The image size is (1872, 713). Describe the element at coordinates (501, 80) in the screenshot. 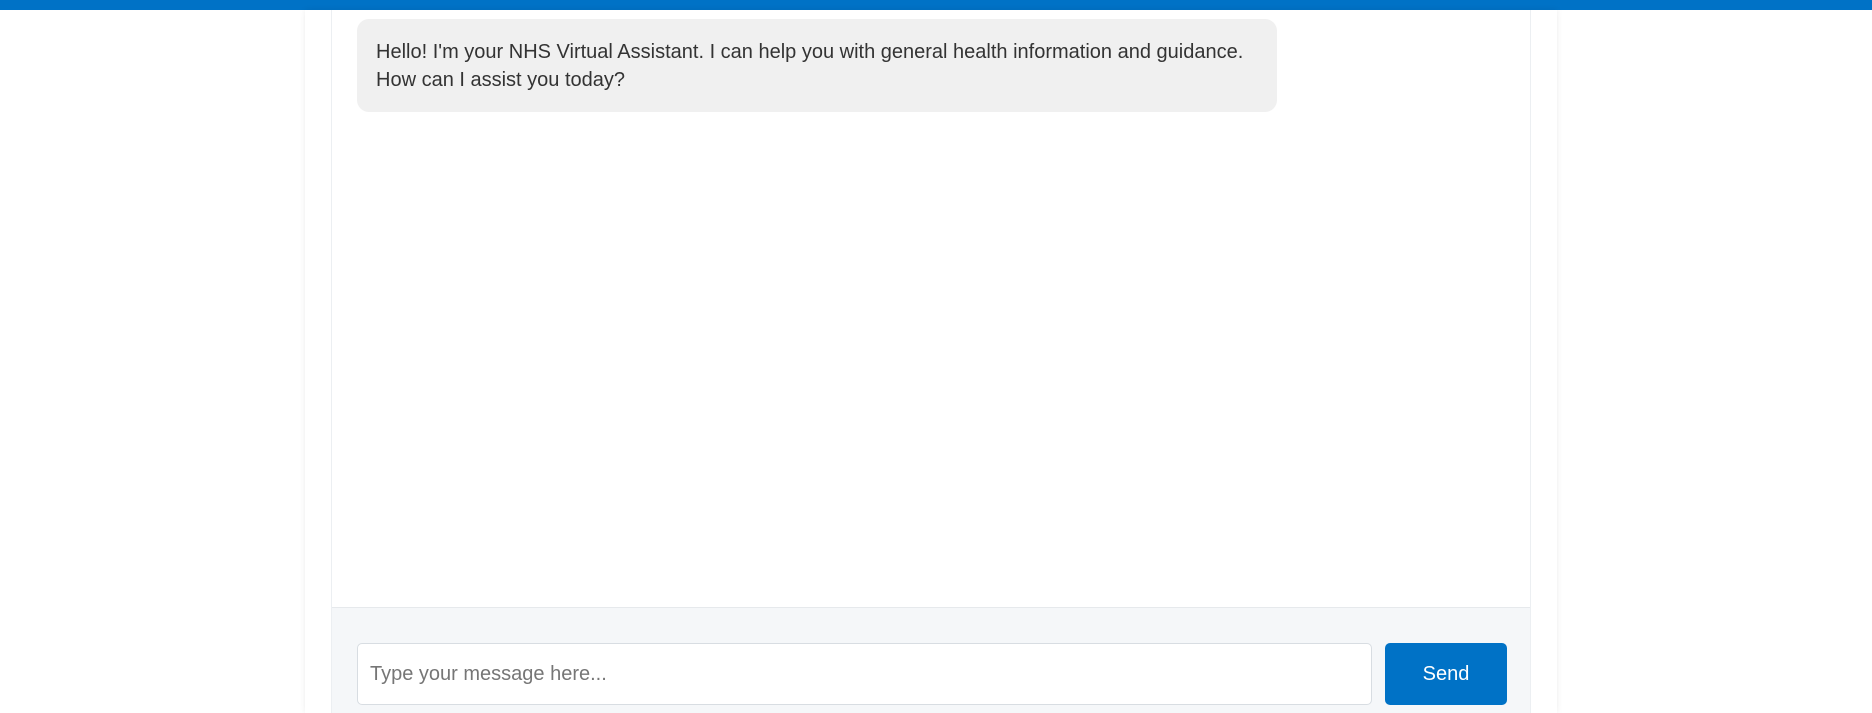

I see `assistant-message-text-line: How can I assist you today?` at that location.